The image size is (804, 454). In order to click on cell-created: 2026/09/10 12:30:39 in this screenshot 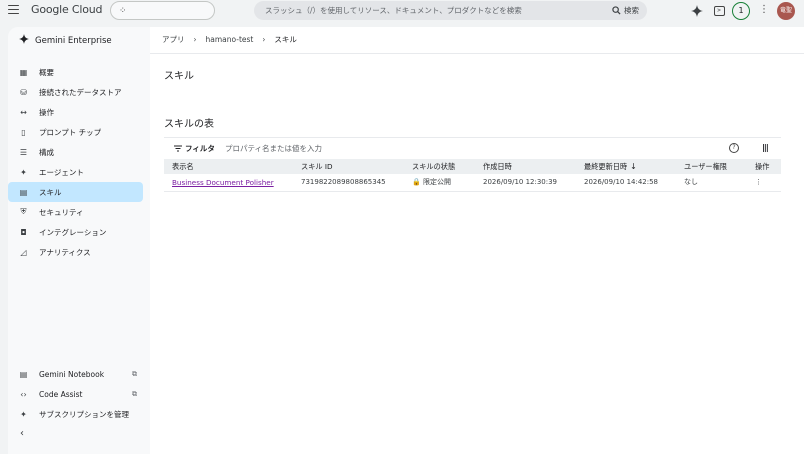, I will do `click(525, 183)`.